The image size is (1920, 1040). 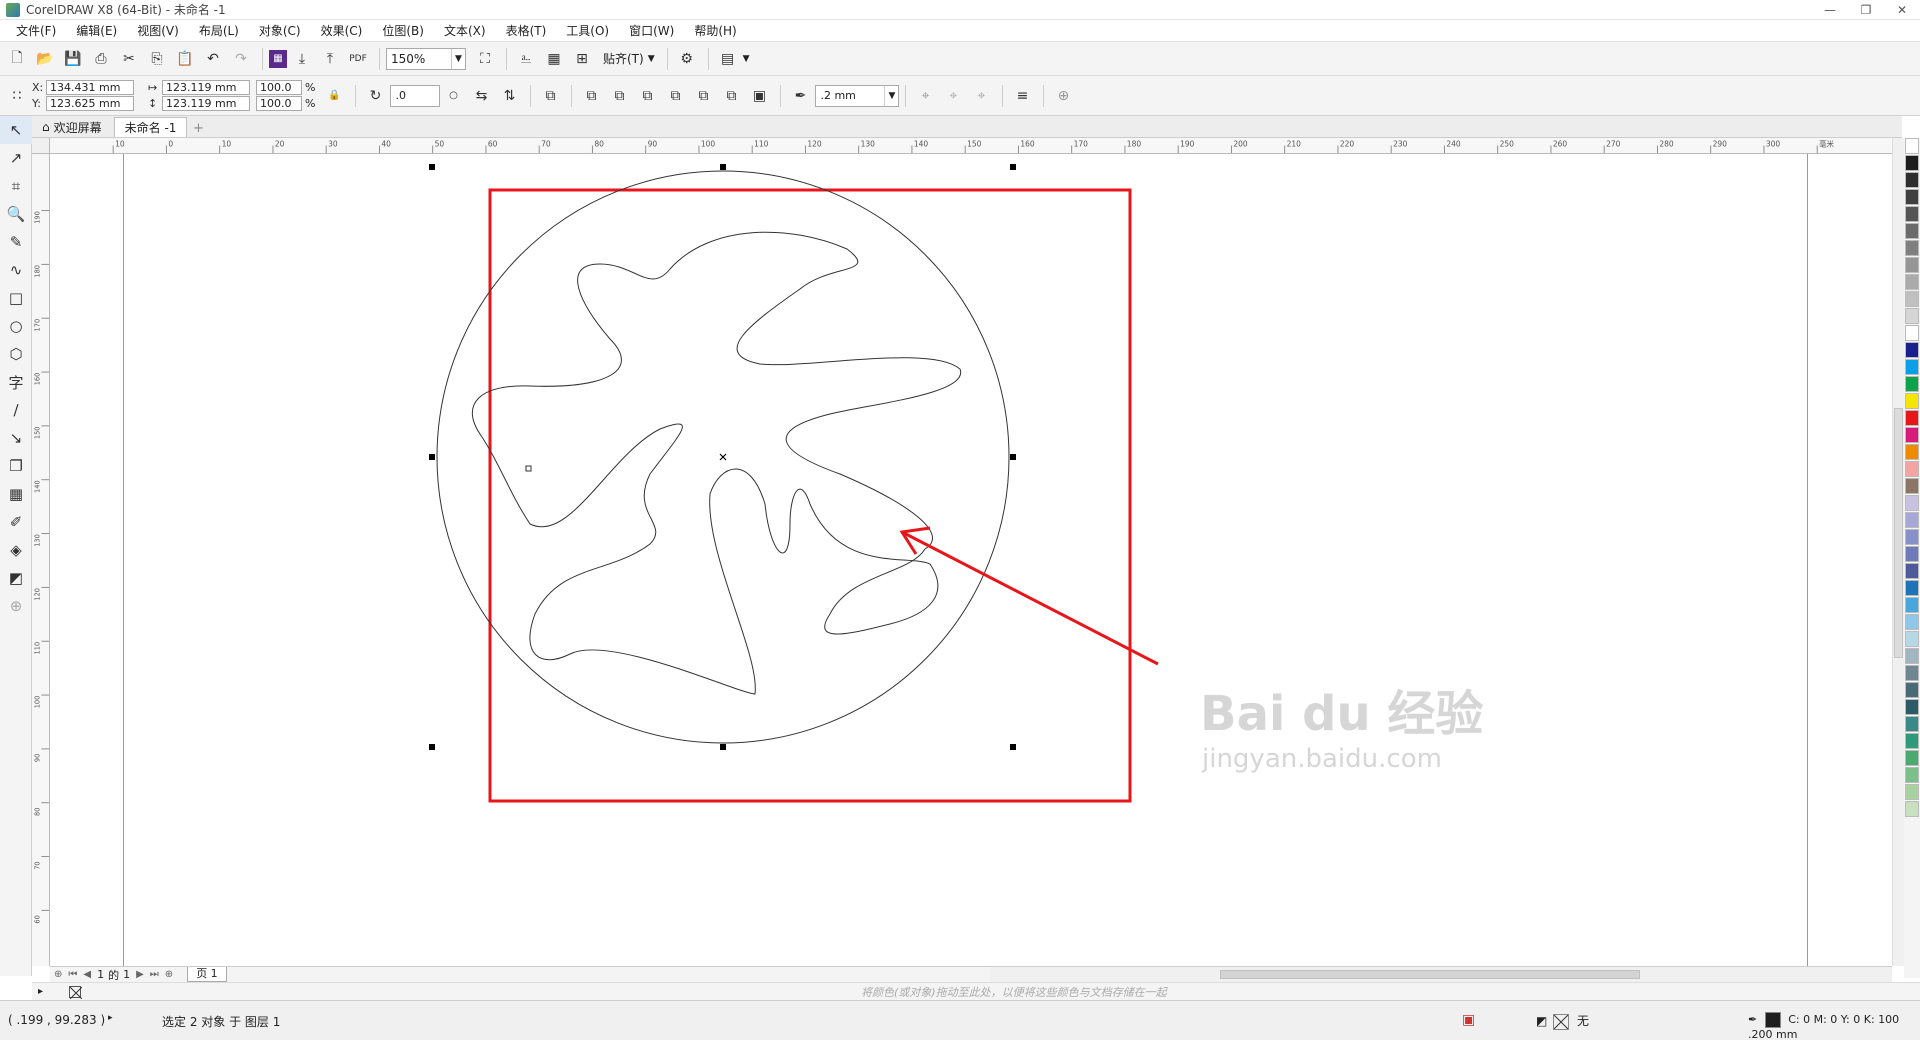 I want to click on ruler-origin, so click(x=41, y=146).